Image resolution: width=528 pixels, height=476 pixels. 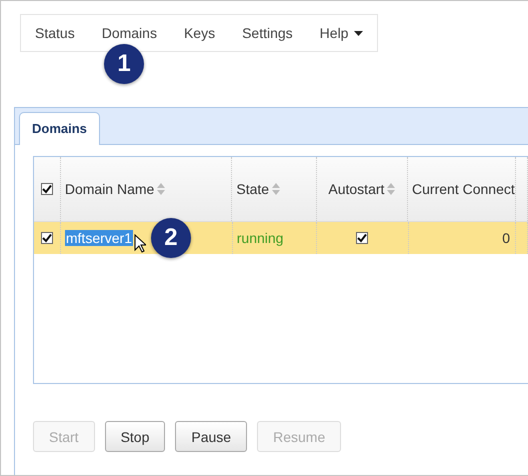 What do you see at coordinates (109, 189) in the screenshot?
I see `column-header: Domain Name` at bounding box center [109, 189].